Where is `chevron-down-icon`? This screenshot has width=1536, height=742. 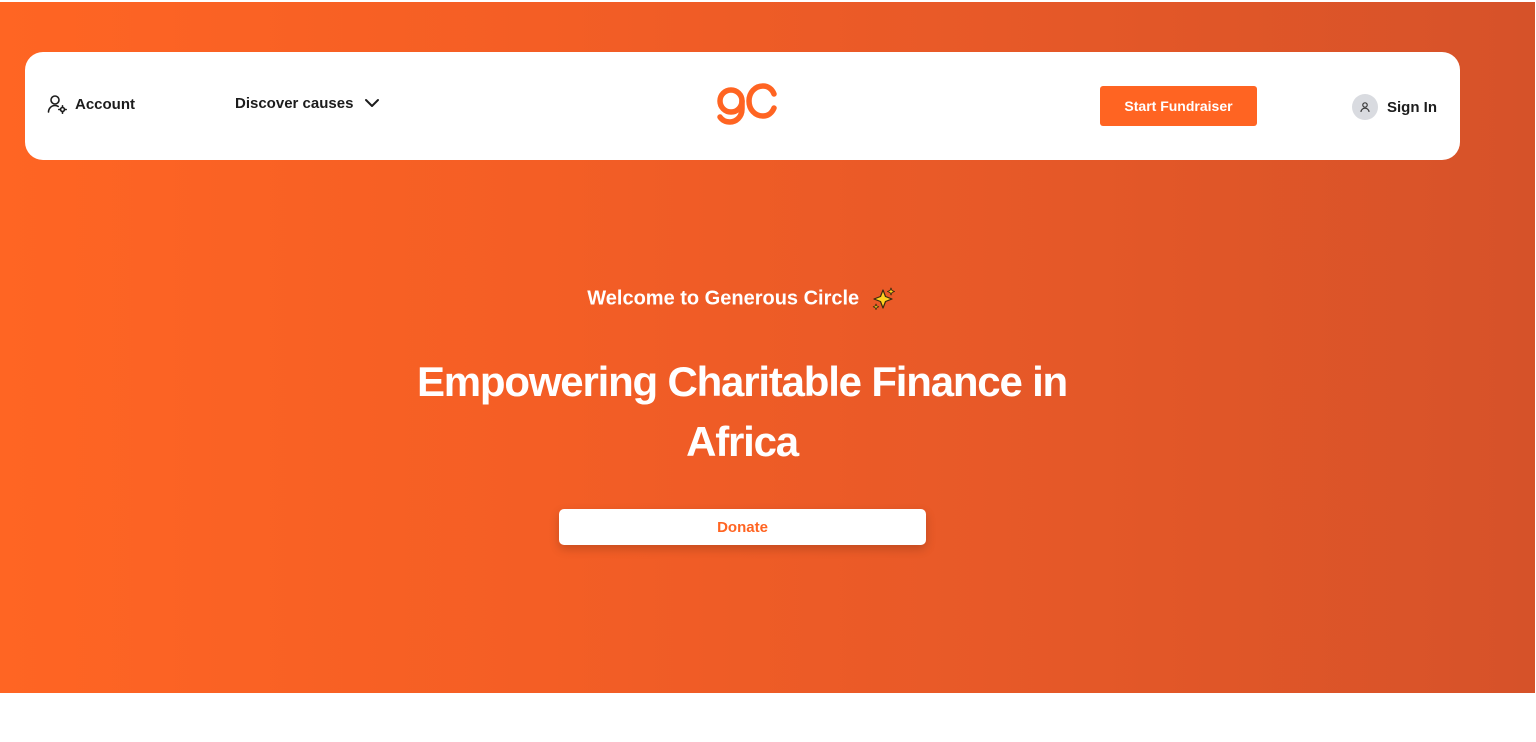 chevron-down-icon is located at coordinates (372, 103).